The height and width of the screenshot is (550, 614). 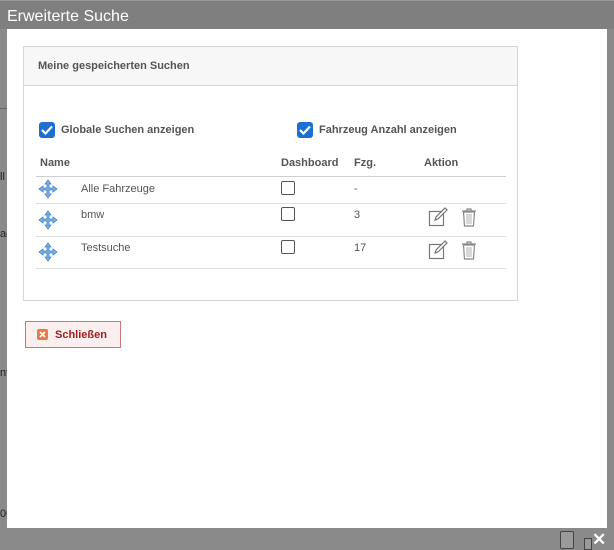 I want to click on column-header-dashboard: Dashboard, so click(x=310, y=163).